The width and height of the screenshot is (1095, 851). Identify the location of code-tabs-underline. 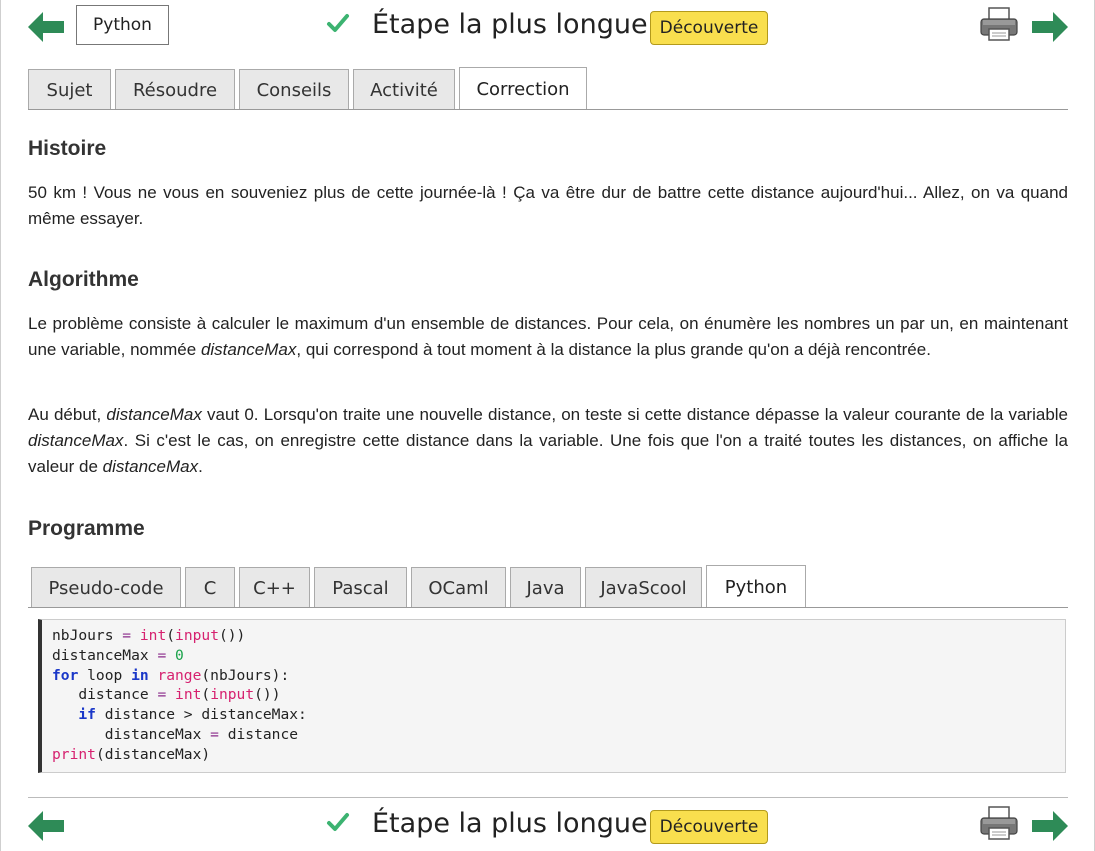
(548, 607).